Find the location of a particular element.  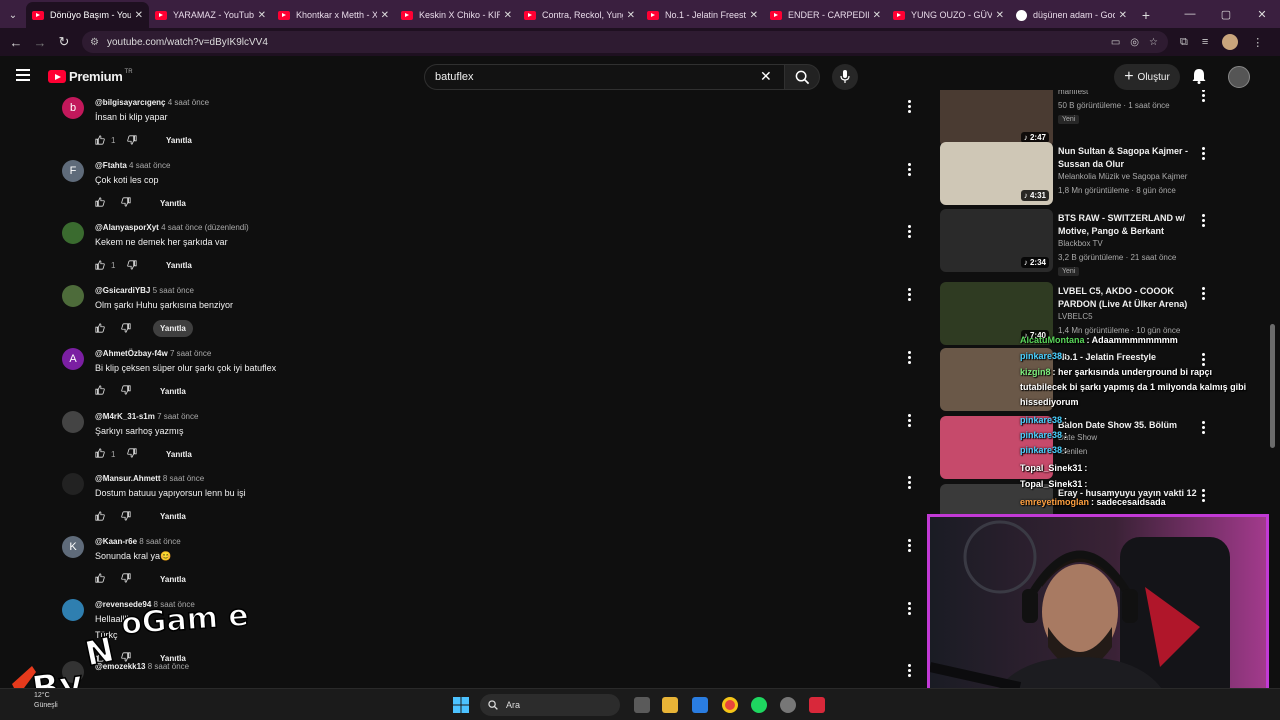

video-thumbnail: ♪ 4:31 is located at coordinates (996, 173).